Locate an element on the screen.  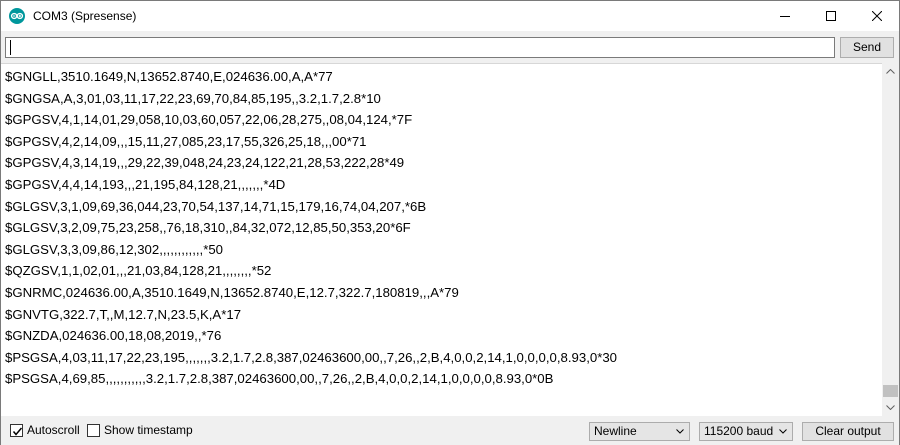
autoscroll-checkbox is located at coordinates (16, 430).